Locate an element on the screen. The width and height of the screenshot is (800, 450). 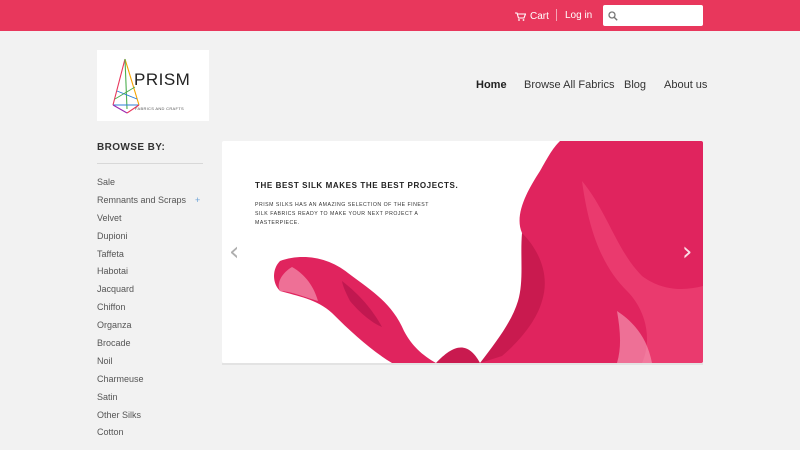
sidebar-item-label: Charmeuse is located at coordinates (120, 378).